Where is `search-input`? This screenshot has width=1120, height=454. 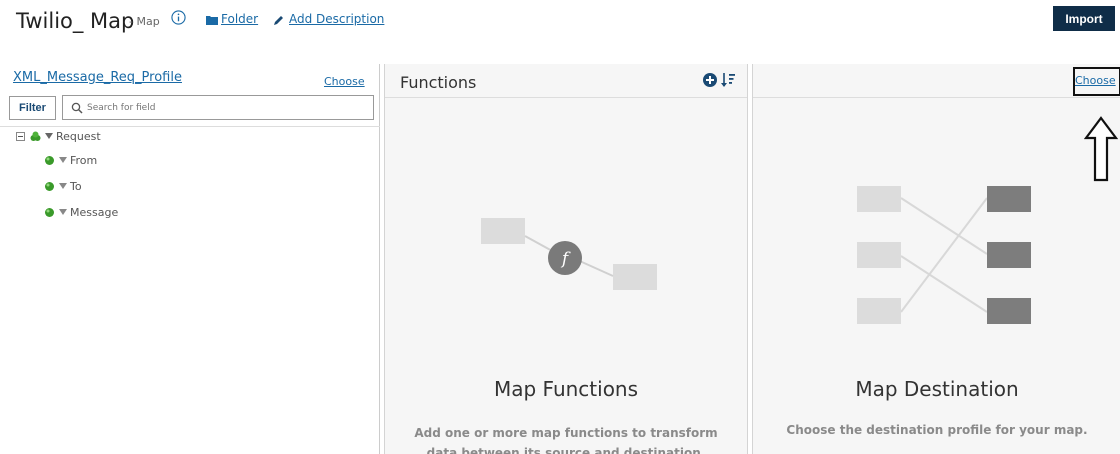
search-input is located at coordinates (227, 108).